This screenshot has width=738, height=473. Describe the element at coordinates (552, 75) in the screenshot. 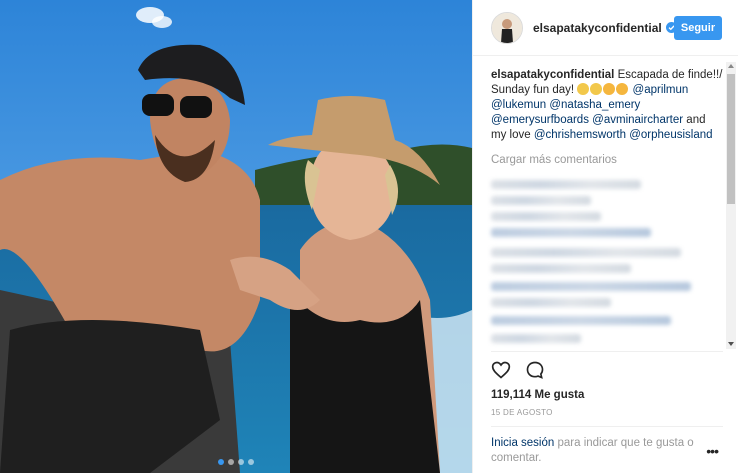

I see `caption-username: elsapatakyconfidential` at that location.